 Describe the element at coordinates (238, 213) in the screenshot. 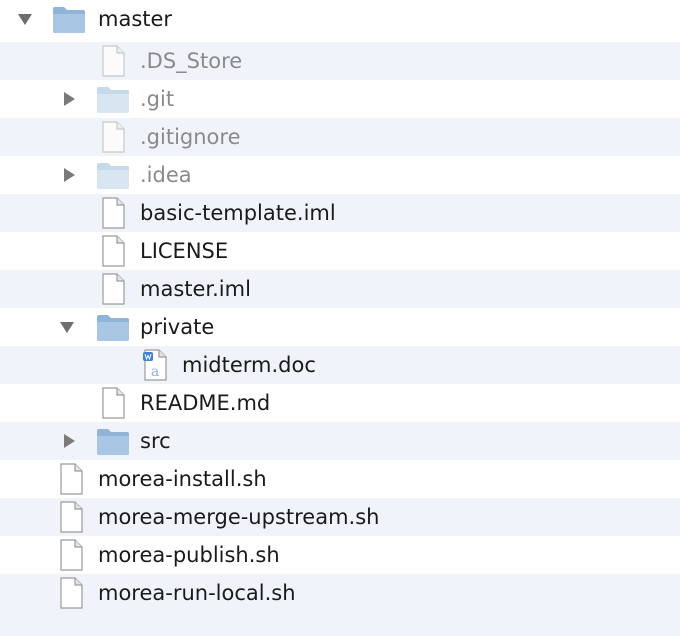

I see `tree-item-label: basic-template.iml` at that location.